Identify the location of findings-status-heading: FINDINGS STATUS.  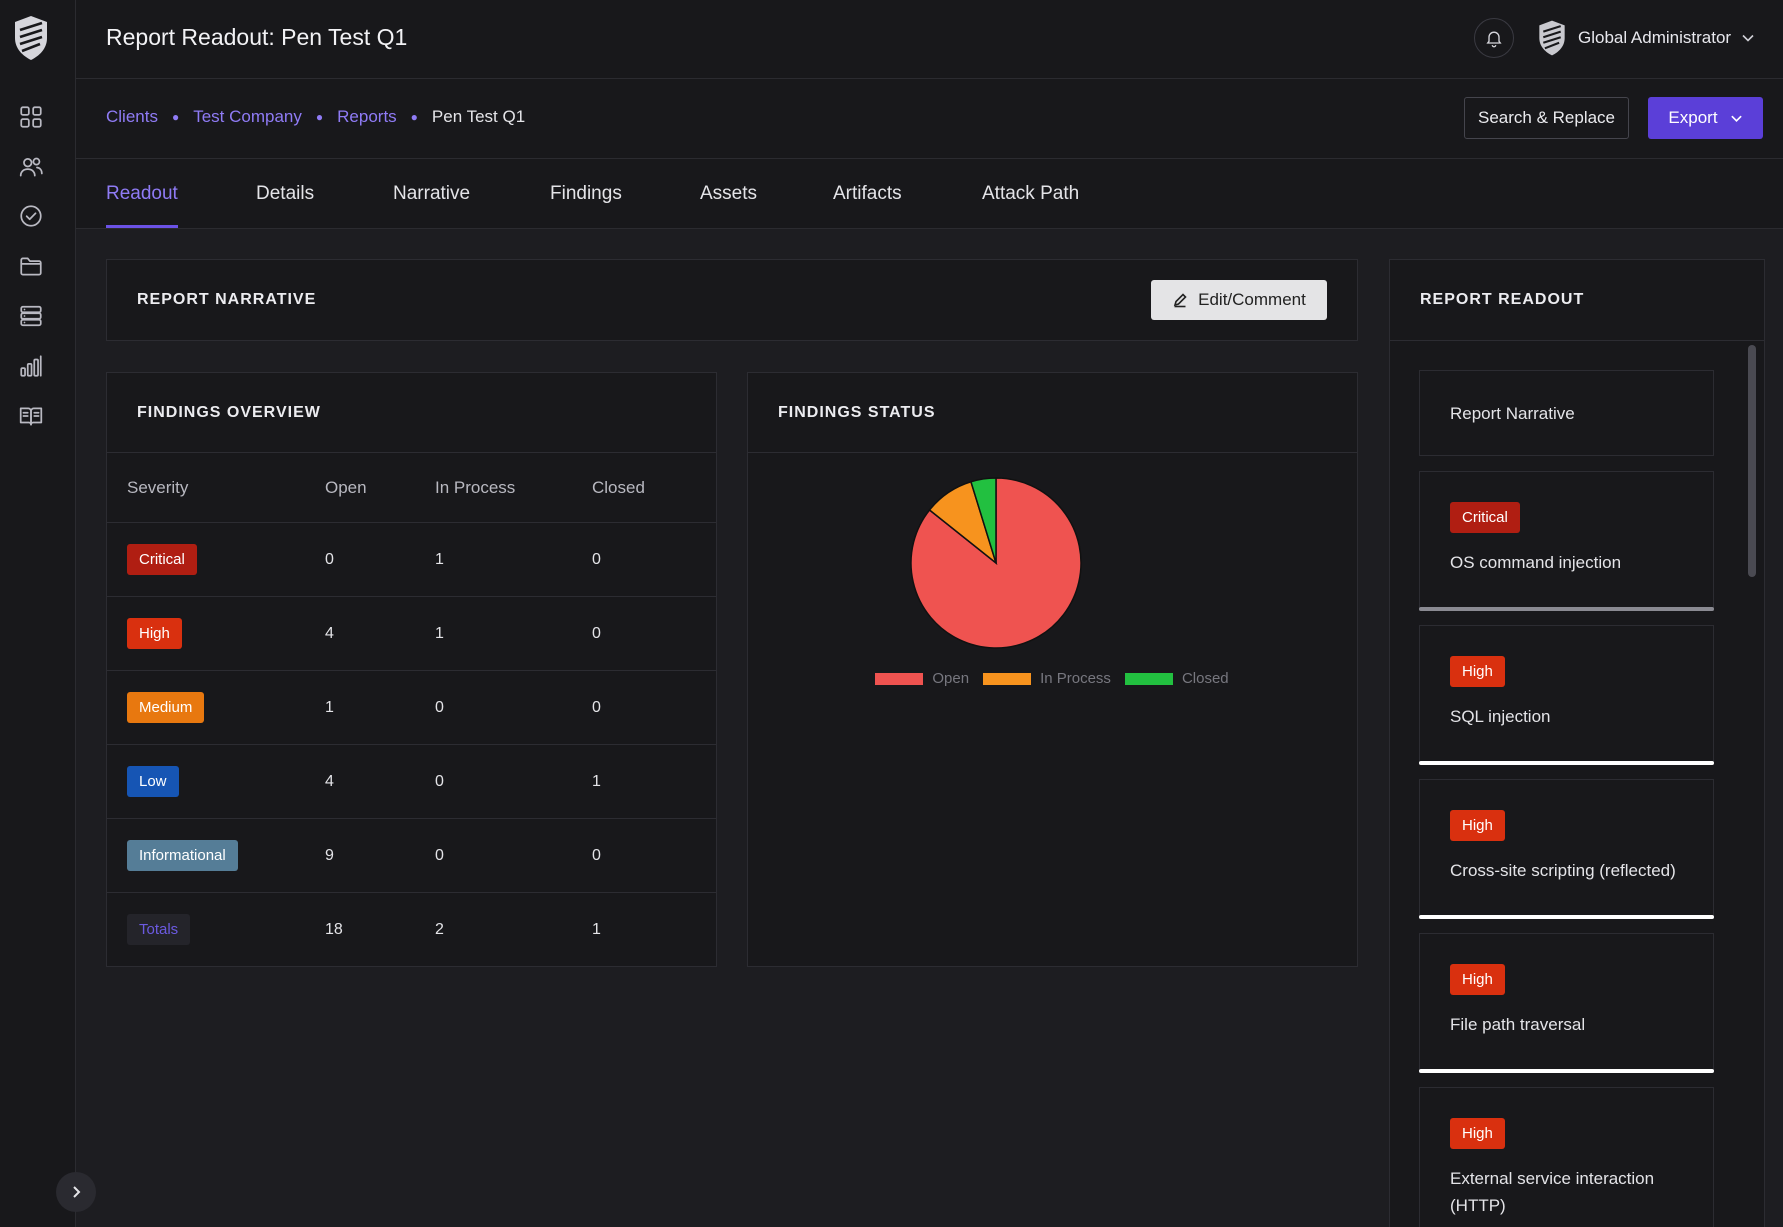
(857, 412).